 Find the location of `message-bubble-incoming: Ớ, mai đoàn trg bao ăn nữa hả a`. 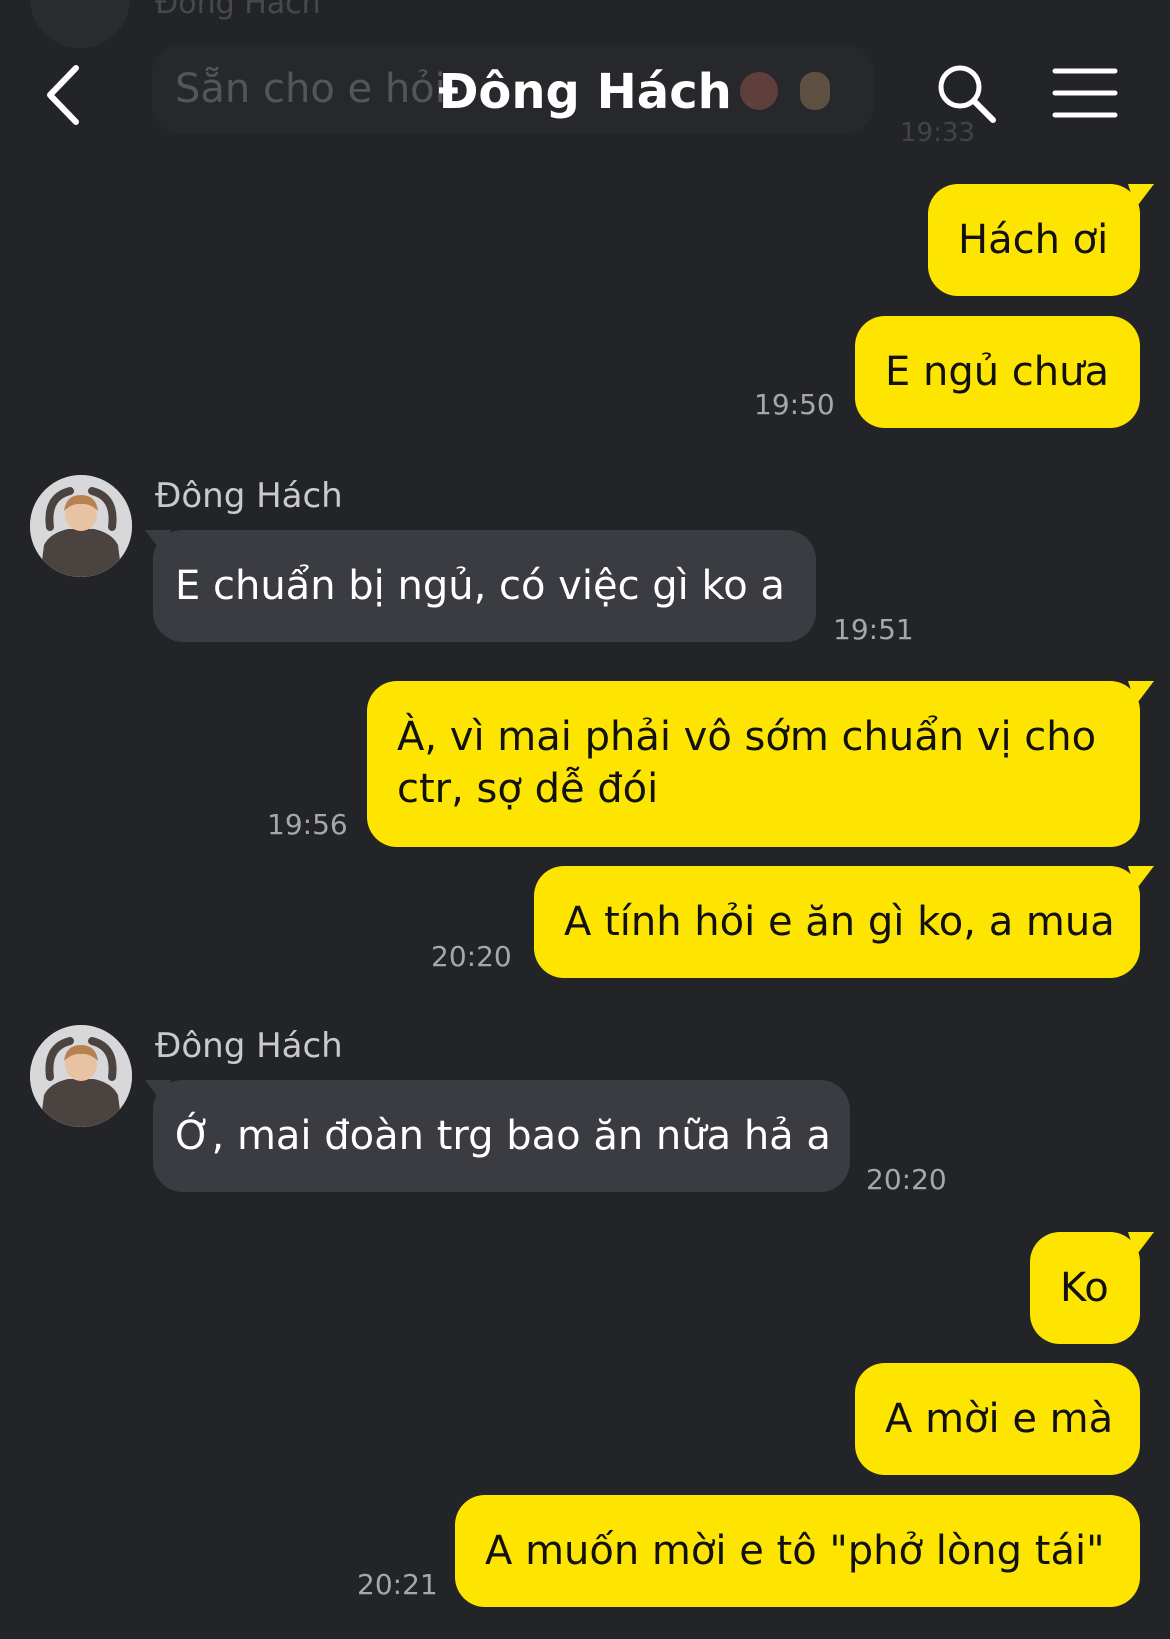

message-bubble-incoming: Ớ, mai đoàn trg bao ăn nữa hả a is located at coordinates (501, 1136).